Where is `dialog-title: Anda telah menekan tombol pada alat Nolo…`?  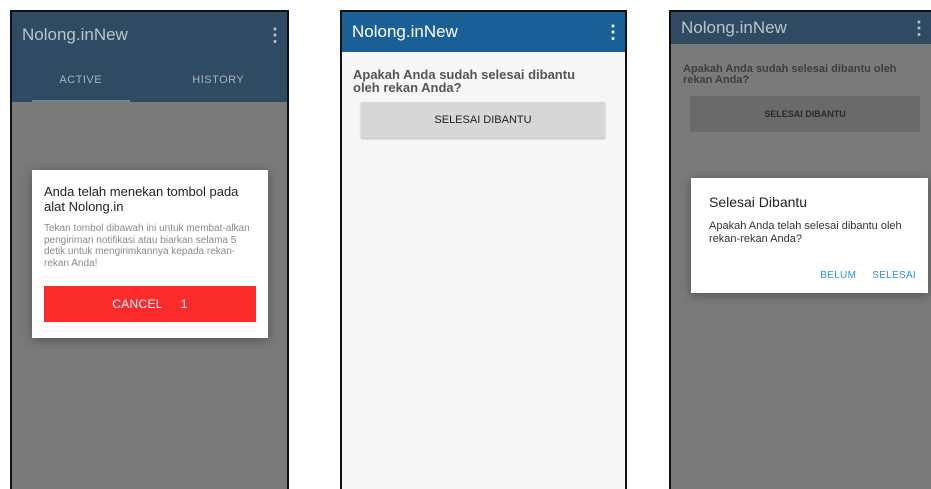 dialog-title: Anda telah menekan tombol pada alat Nolo… is located at coordinates (141, 199).